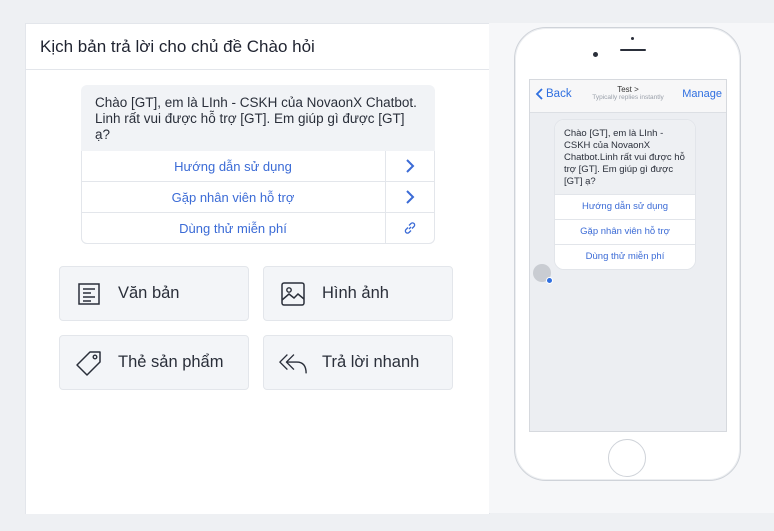 This screenshot has width=774, height=531. What do you see at coordinates (549, 280) in the screenshot?
I see `messenger-badge-icon` at bounding box center [549, 280].